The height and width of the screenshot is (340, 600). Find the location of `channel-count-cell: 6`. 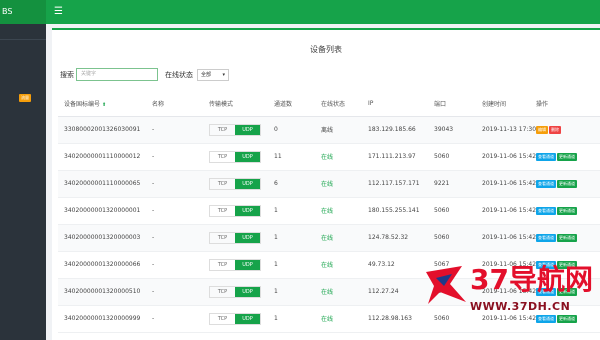

channel-count-cell: 6 is located at coordinates (297, 184).